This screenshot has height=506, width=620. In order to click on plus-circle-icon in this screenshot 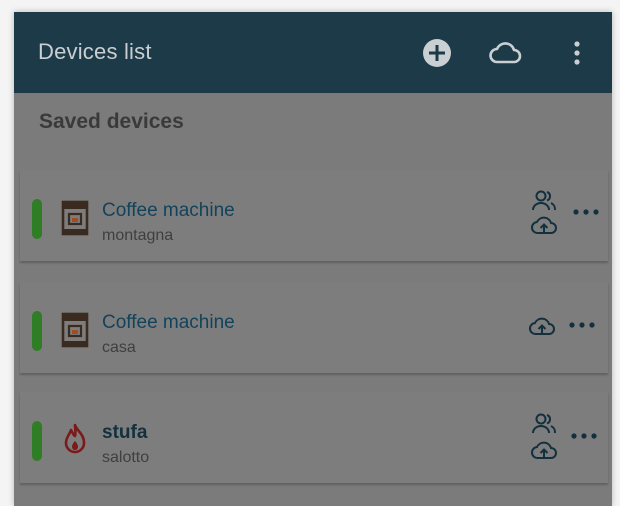, I will do `click(437, 53)`.